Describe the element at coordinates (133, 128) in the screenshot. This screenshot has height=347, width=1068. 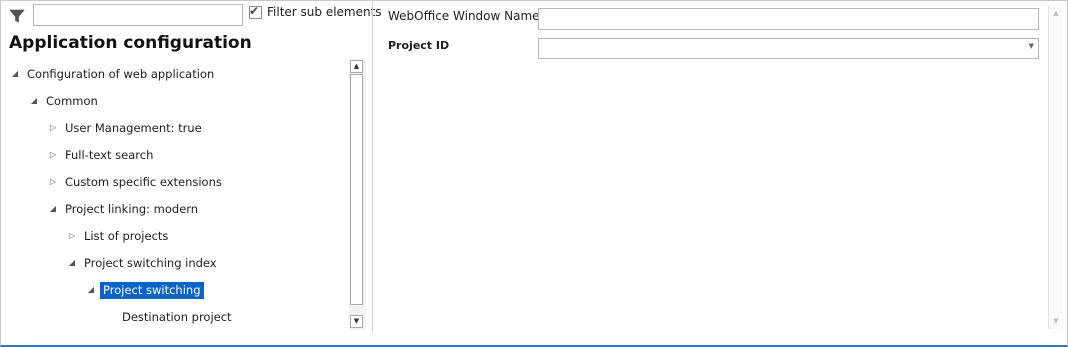
I see `tree-item-label: User Management: true` at that location.